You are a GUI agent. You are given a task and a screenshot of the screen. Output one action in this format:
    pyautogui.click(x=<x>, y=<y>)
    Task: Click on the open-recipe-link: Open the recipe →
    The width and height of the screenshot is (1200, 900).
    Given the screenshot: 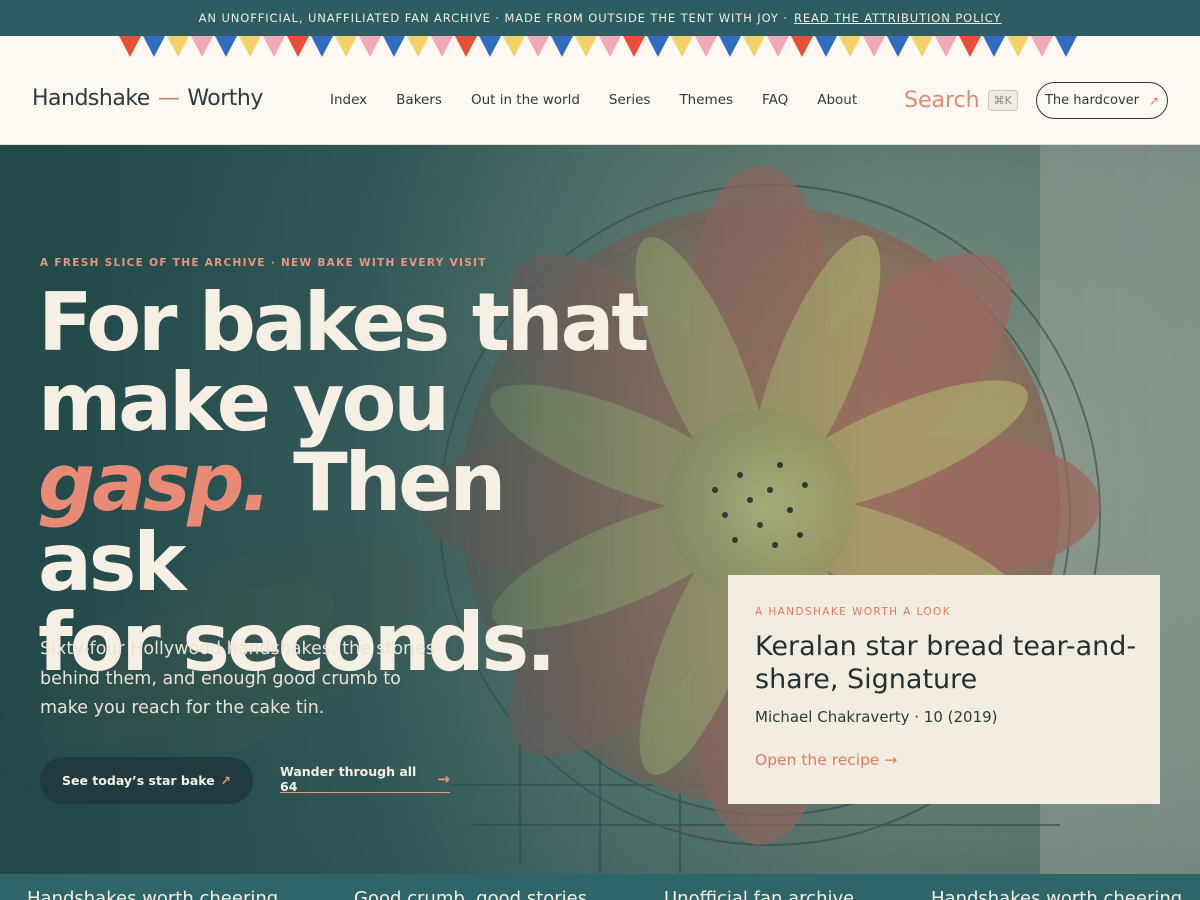 What is the action you would take?
    pyautogui.click(x=826, y=760)
    